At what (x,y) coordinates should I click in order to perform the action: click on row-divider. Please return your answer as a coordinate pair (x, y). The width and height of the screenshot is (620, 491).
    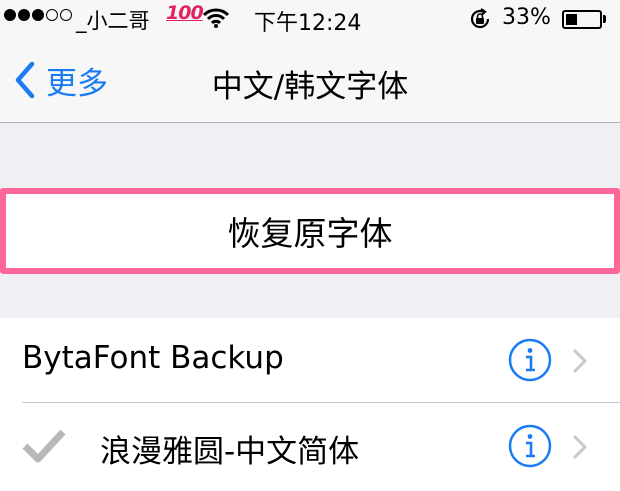
    Looking at the image, I should click on (321, 402).